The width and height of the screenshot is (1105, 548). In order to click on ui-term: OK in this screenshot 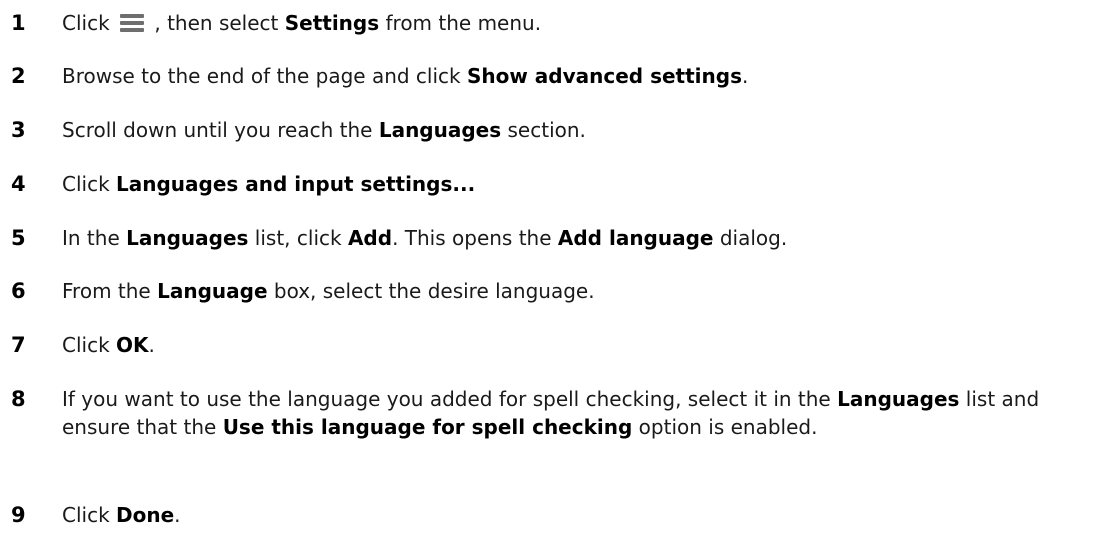, I will do `click(132, 345)`.